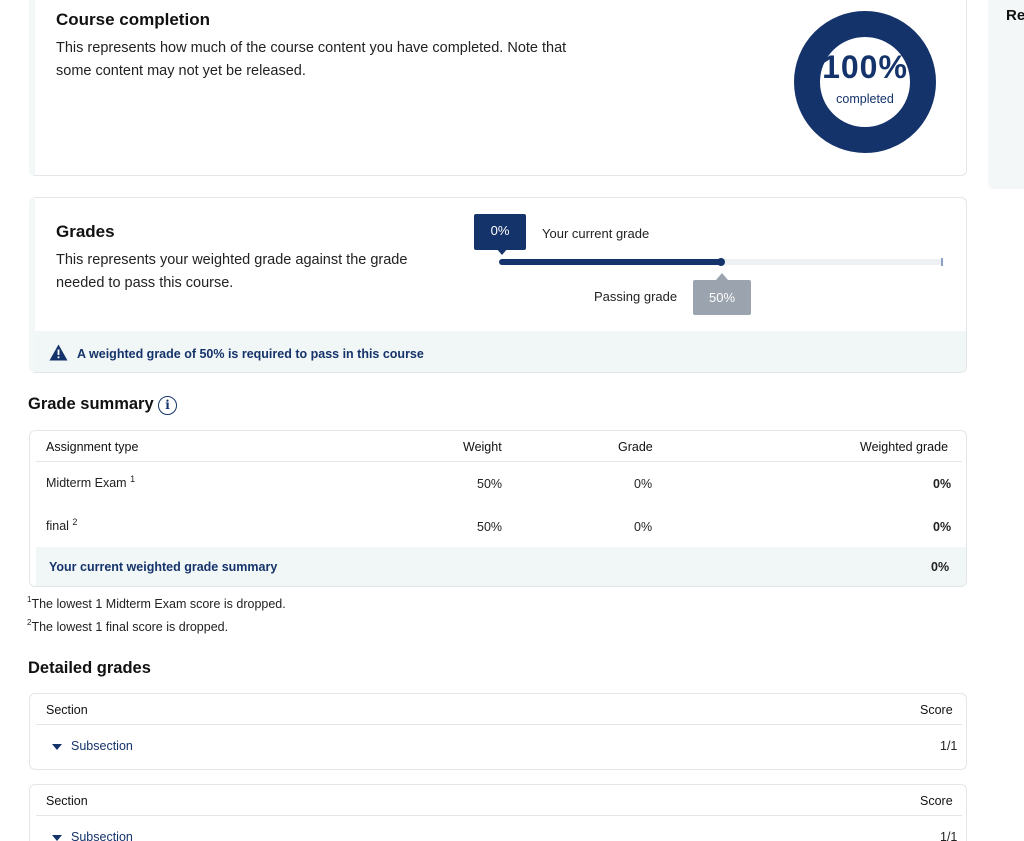 Image resolution: width=1024 pixels, height=841 pixels. What do you see at coordinates (500, 234) in the screenshot?
I see `current-grade-badge: 0%` at bounding box center [500, 234].